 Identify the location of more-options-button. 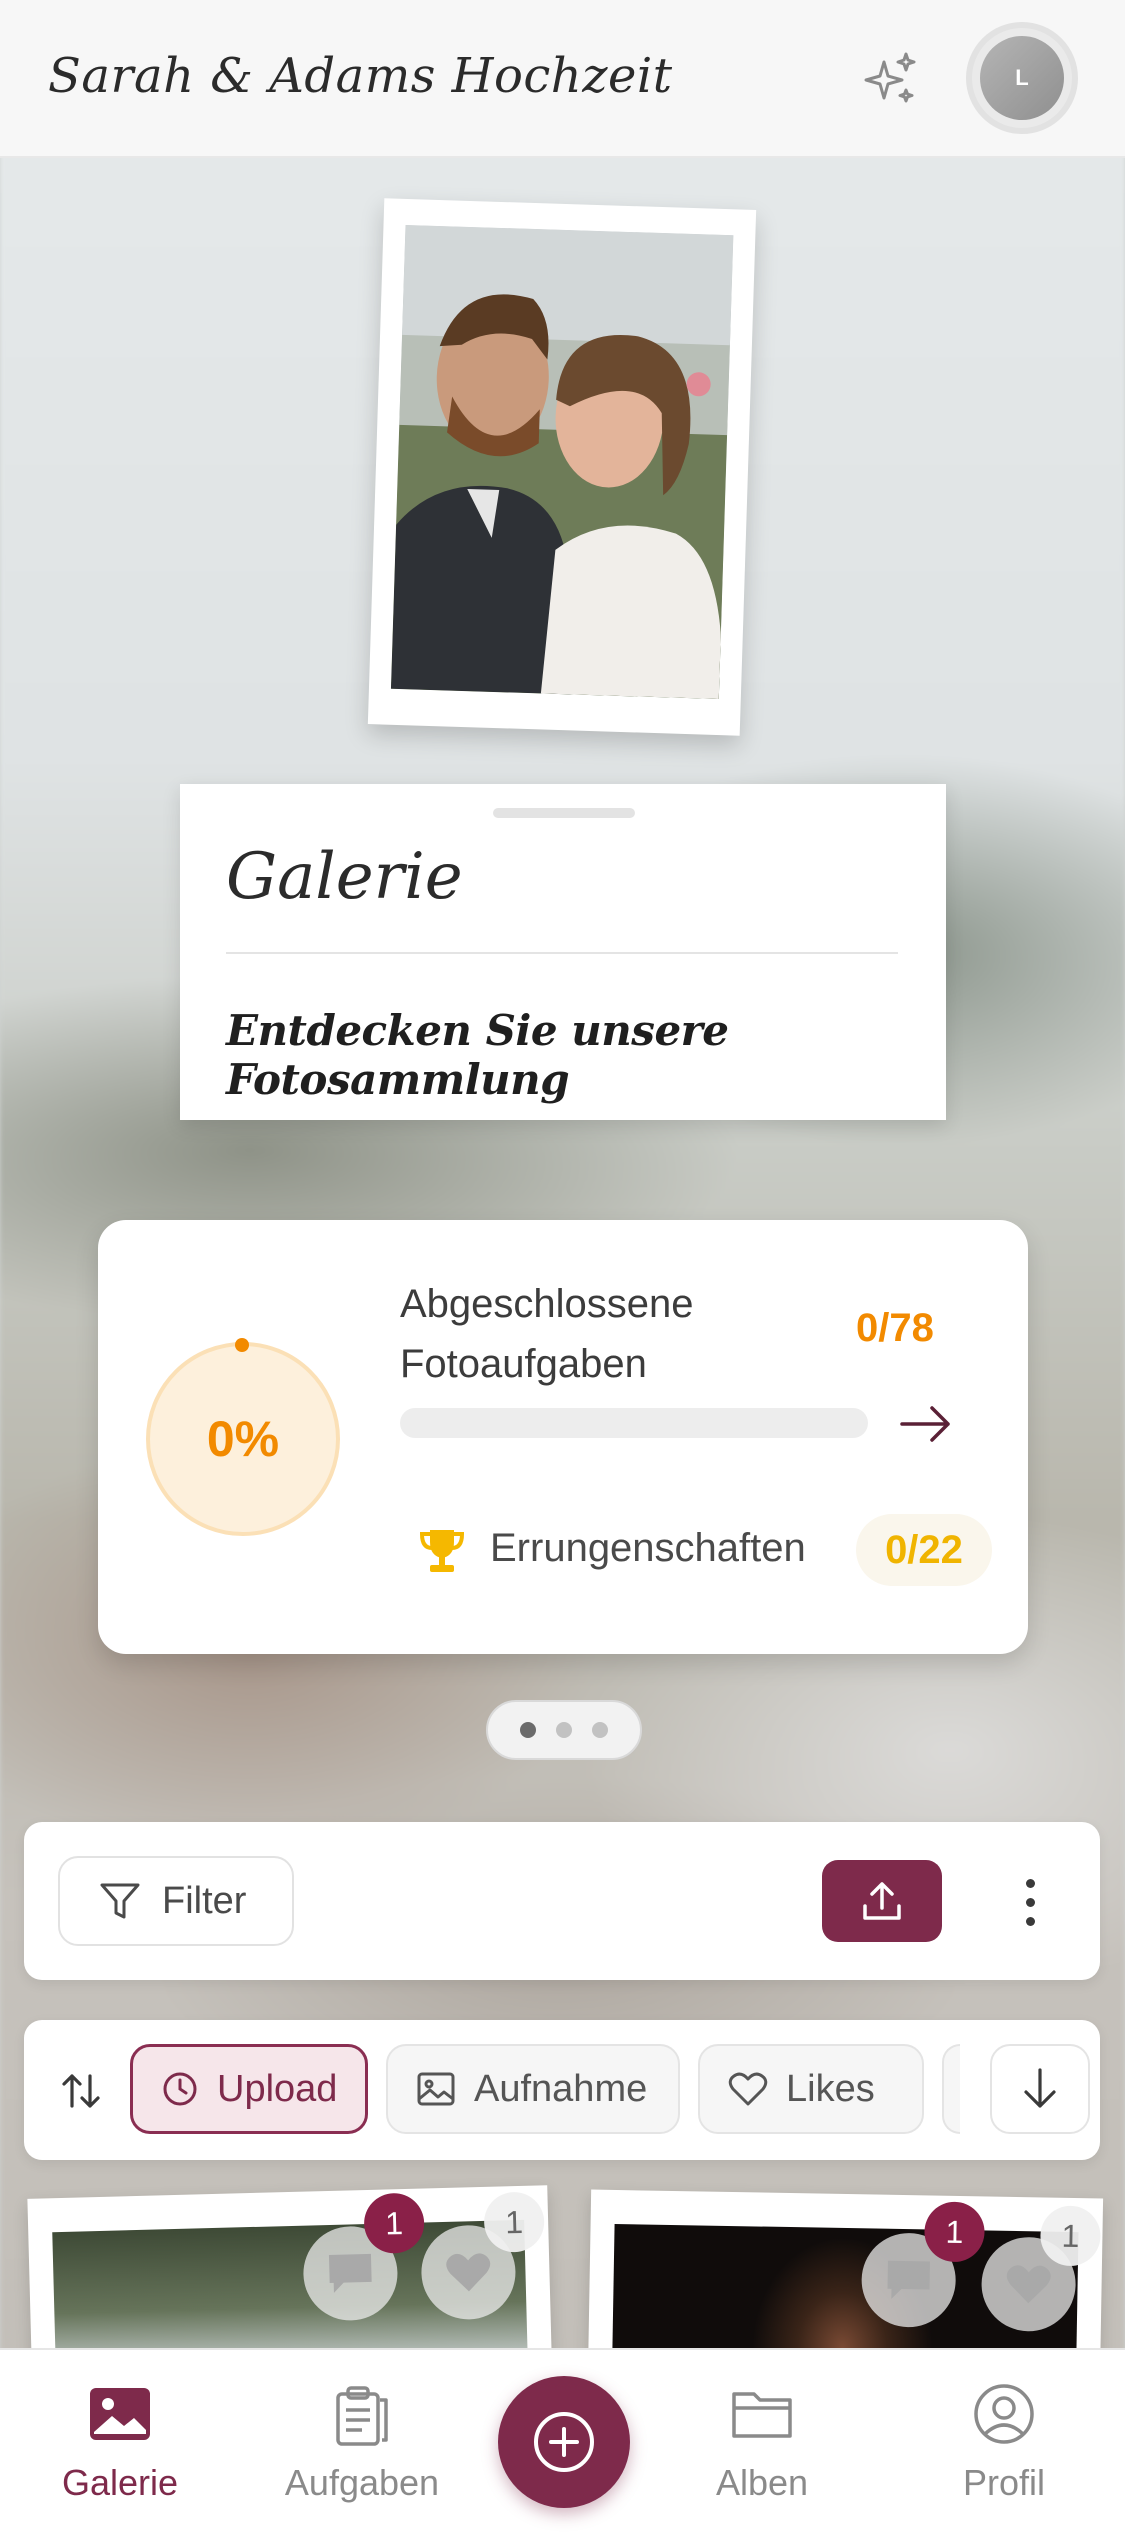
(1030, 1902).